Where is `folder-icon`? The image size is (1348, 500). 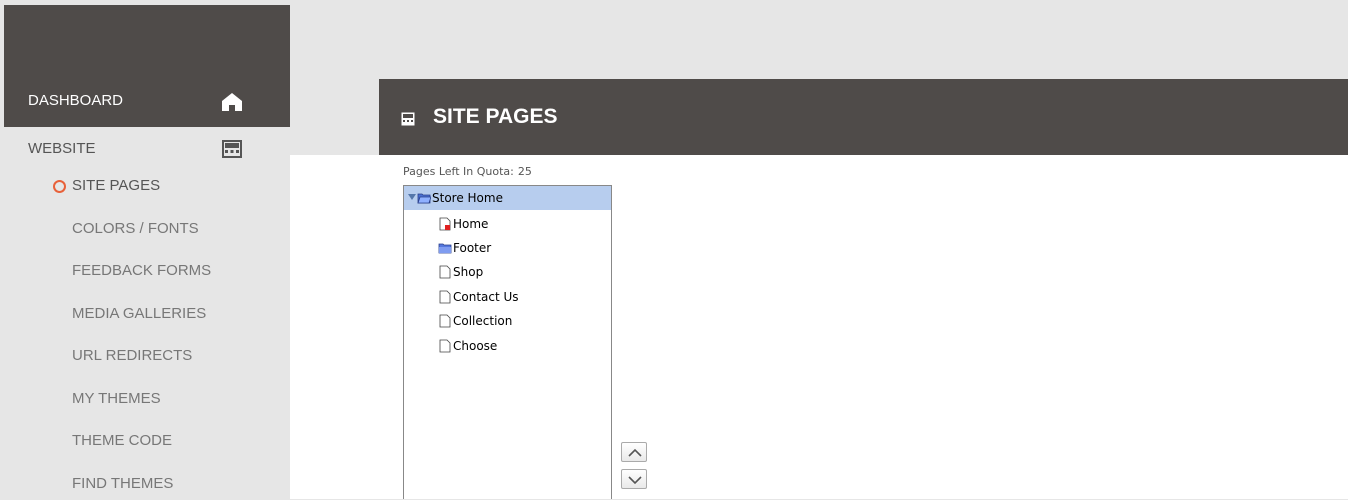
folder-icon is located at coordinates (445, 248).